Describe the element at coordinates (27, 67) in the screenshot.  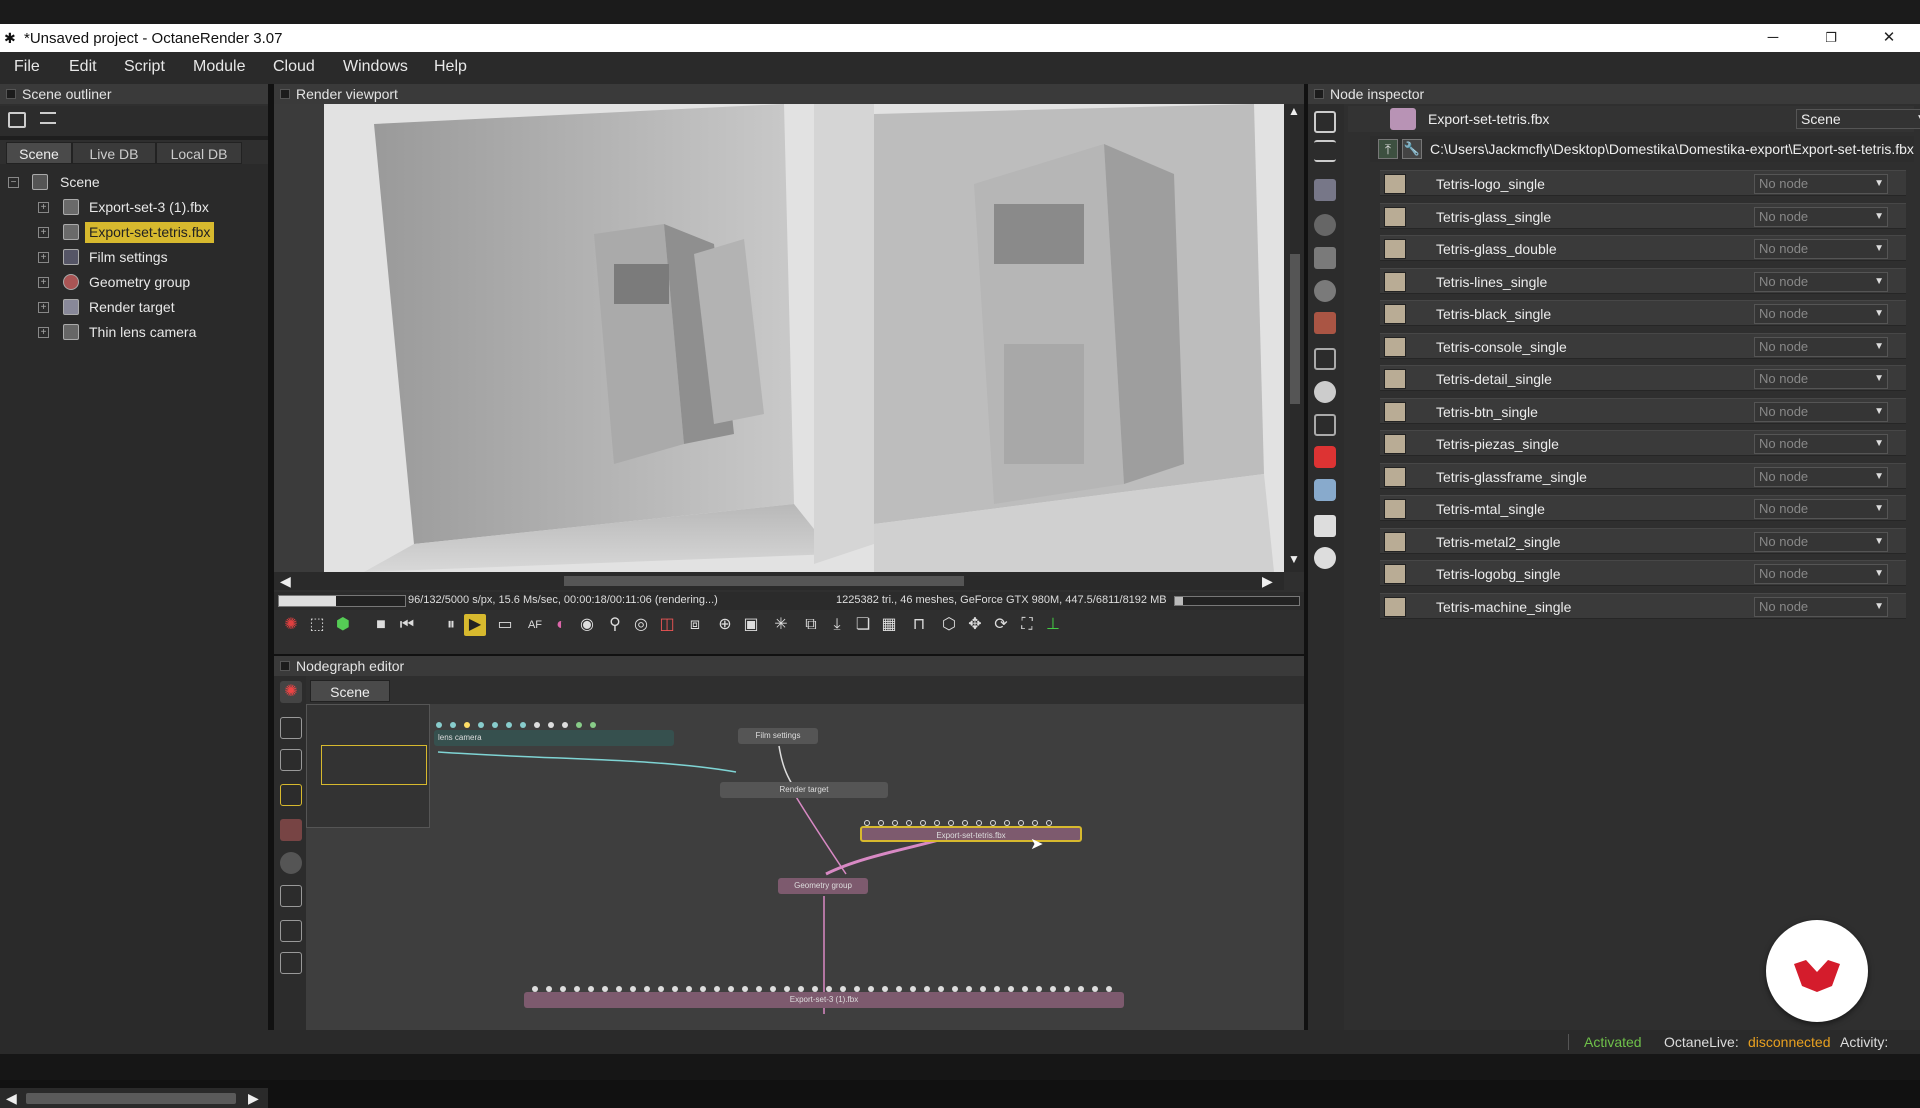
I see `menu-file: File` at that location.